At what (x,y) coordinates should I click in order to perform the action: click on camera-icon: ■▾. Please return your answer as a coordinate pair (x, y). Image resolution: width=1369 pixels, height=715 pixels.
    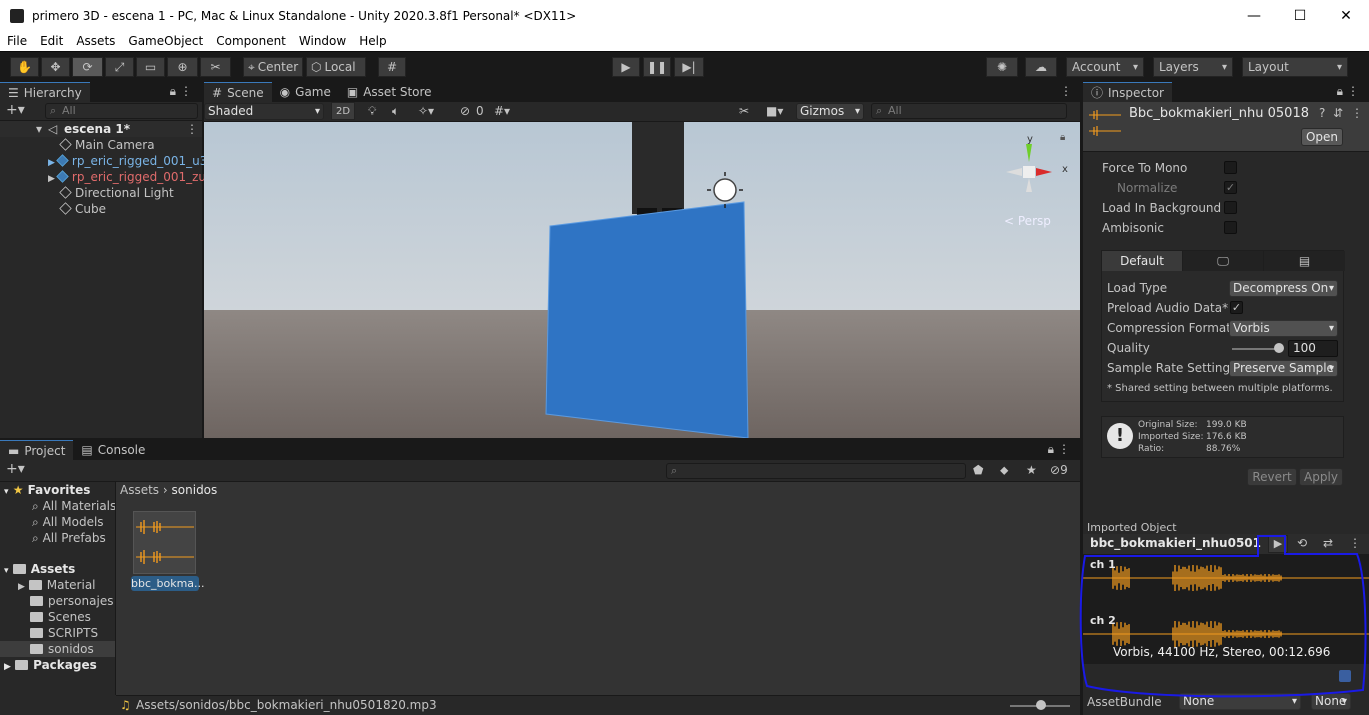
    Looking at the image, I should click on (774, 111).